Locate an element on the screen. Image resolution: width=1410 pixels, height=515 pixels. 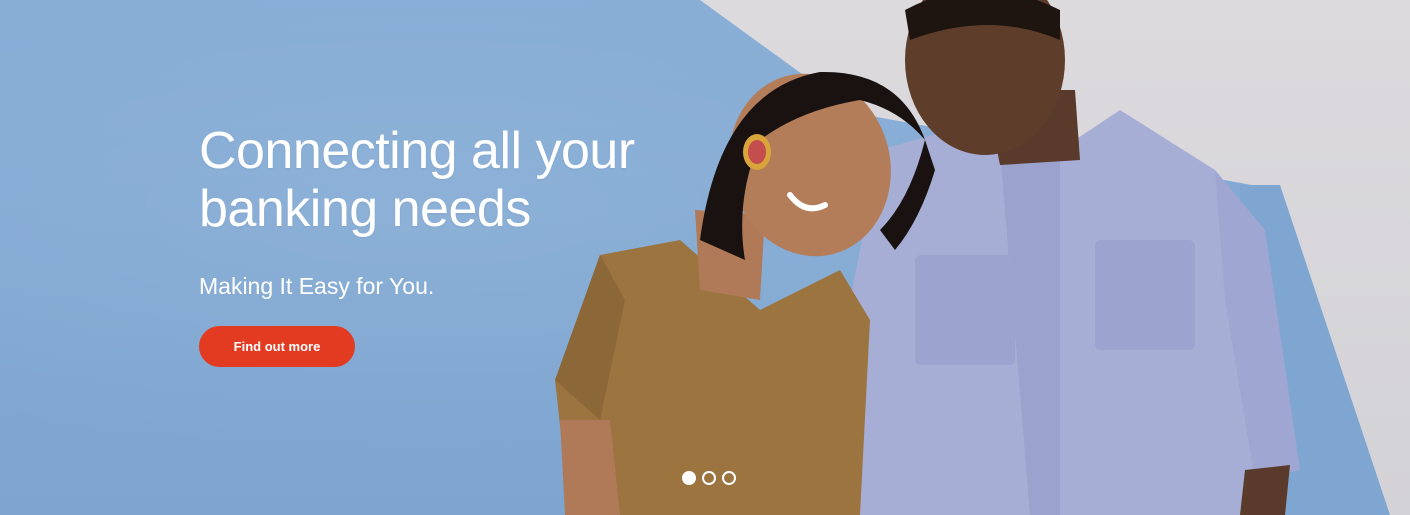
carousel-pagination is located at coordinates (709, 478).